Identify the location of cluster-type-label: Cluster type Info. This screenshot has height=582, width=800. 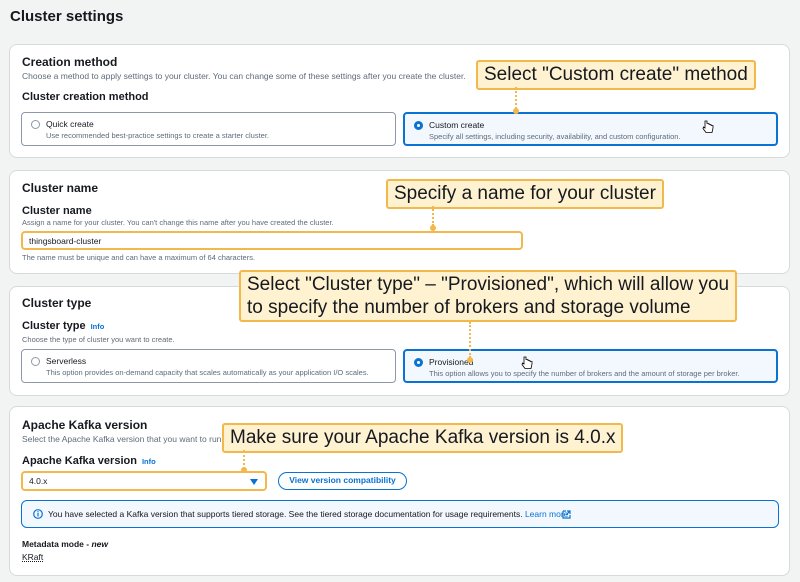
(63, 326).